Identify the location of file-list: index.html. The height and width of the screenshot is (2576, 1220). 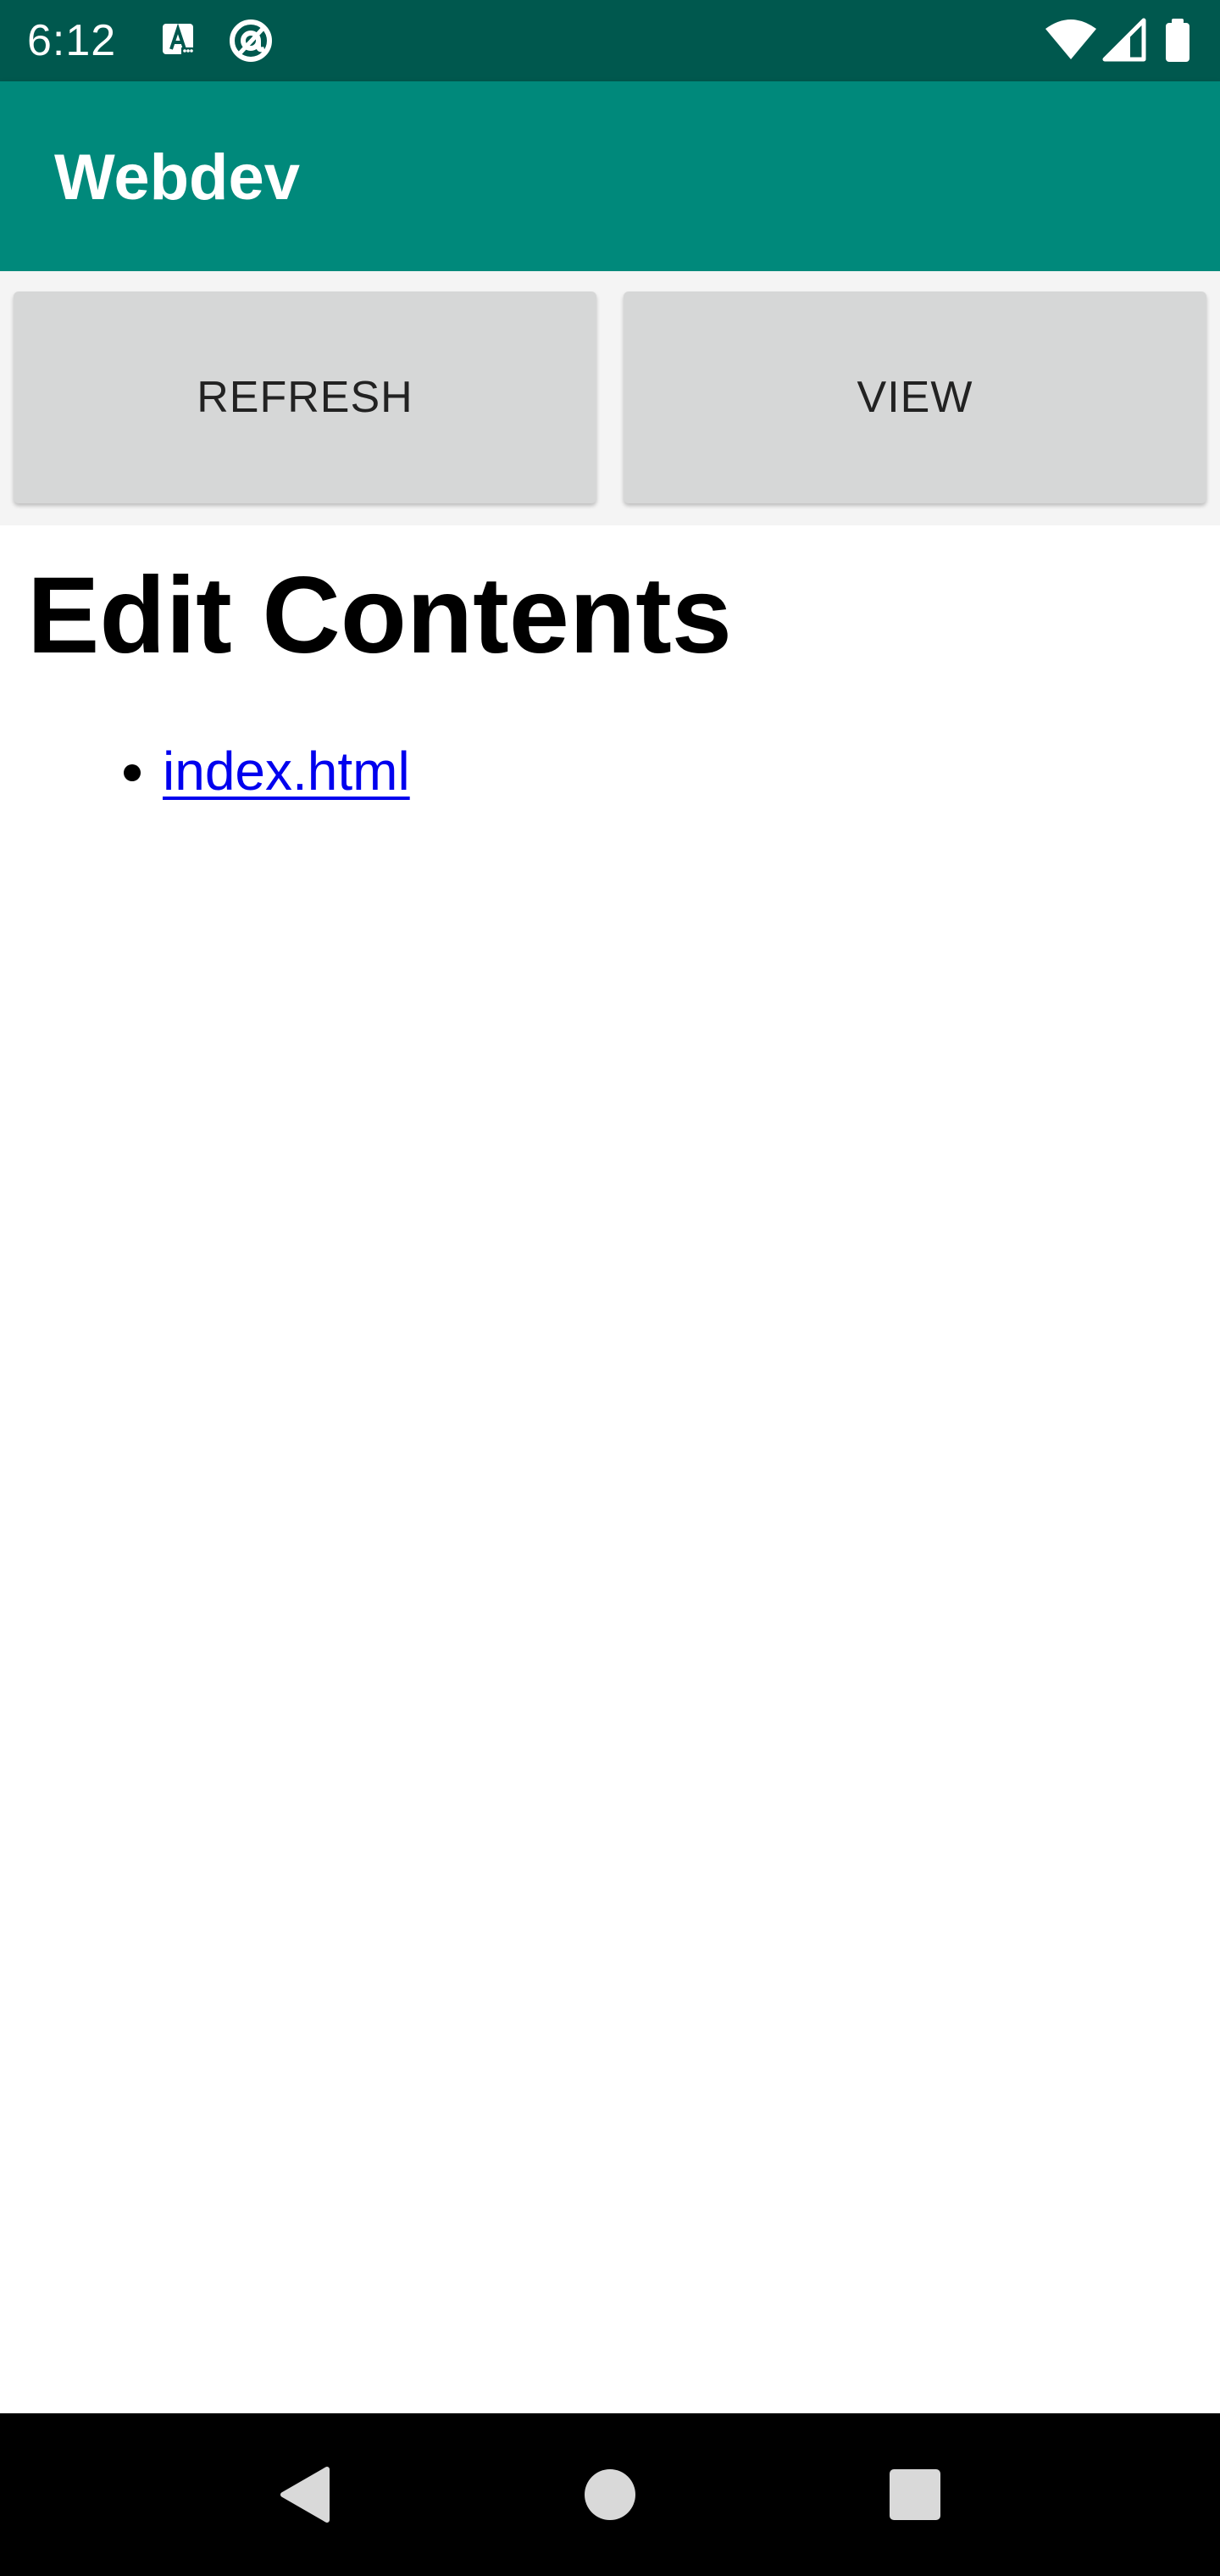
(205, 771).